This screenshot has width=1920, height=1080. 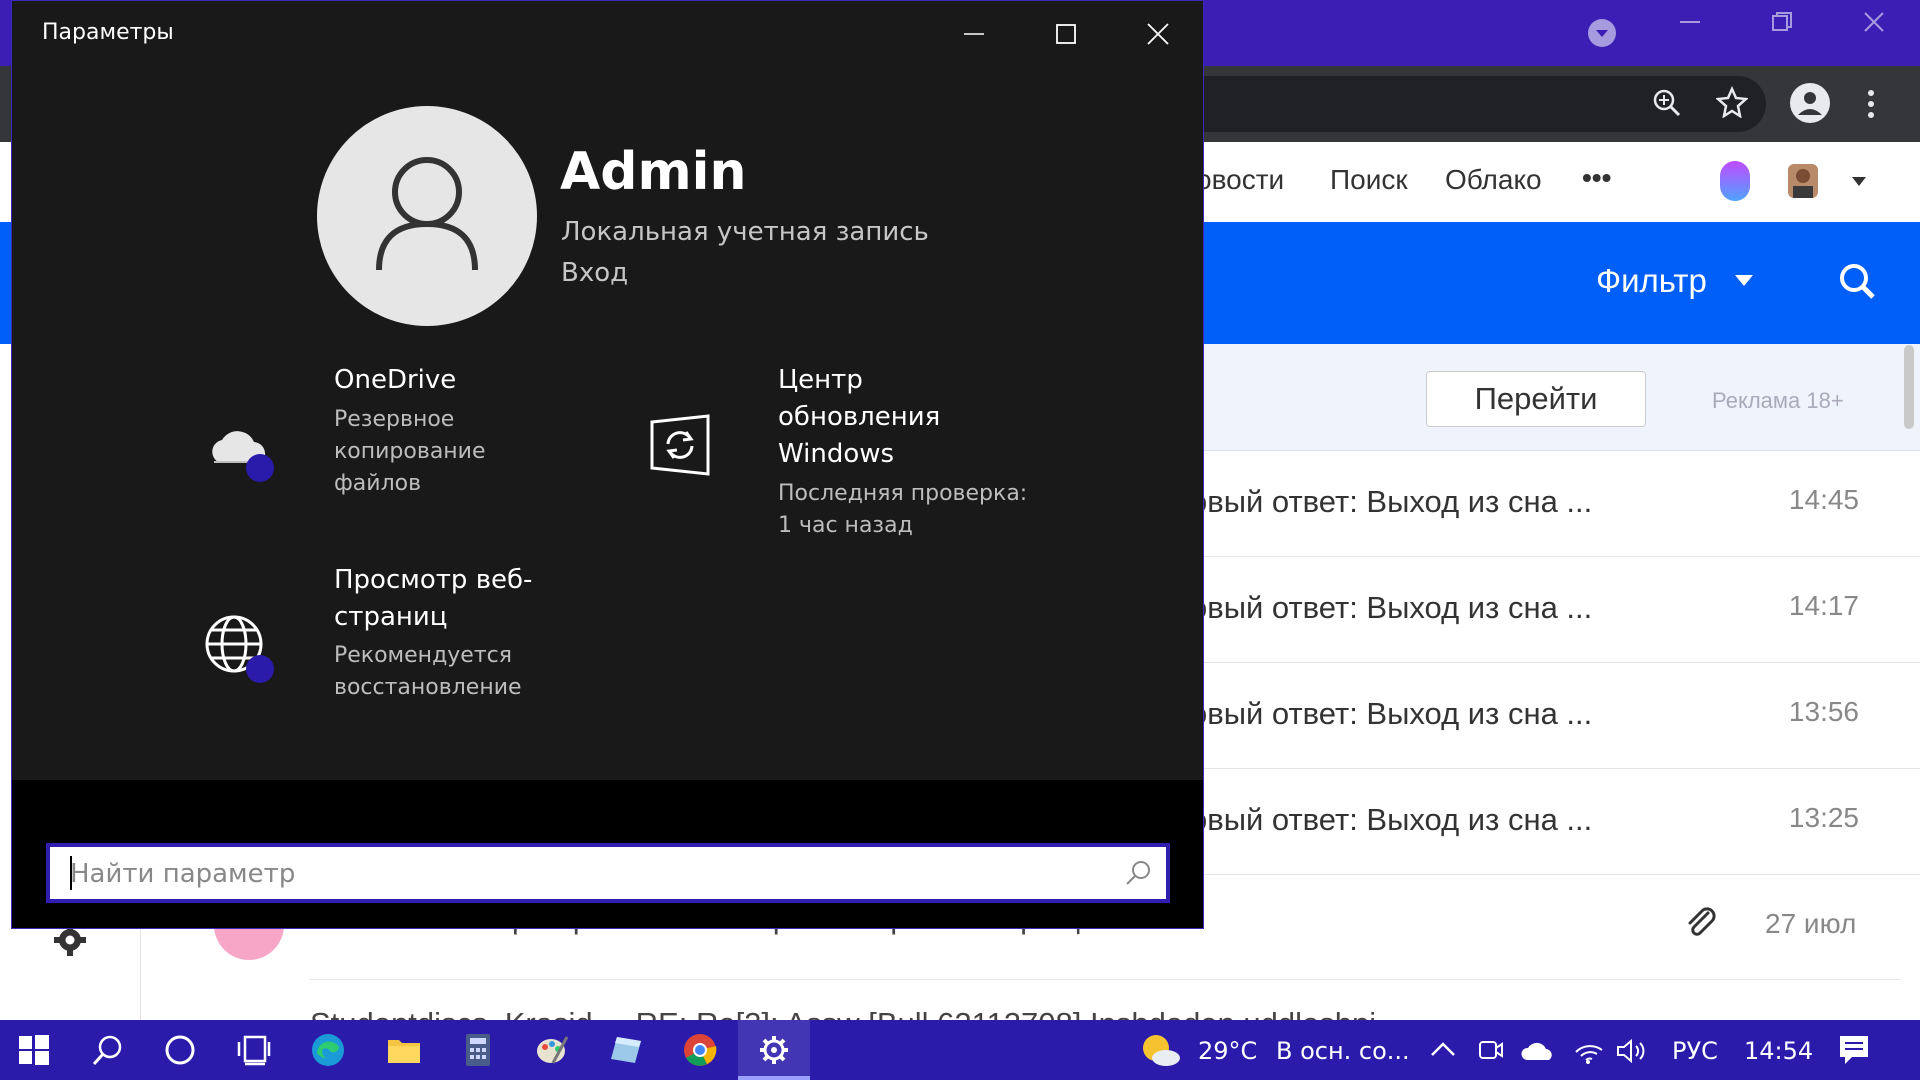 What do you see at coordinates (1602, 33) in the screenshot?
I see `profile-dropdown-icon` at bounding box center [1602, 33].